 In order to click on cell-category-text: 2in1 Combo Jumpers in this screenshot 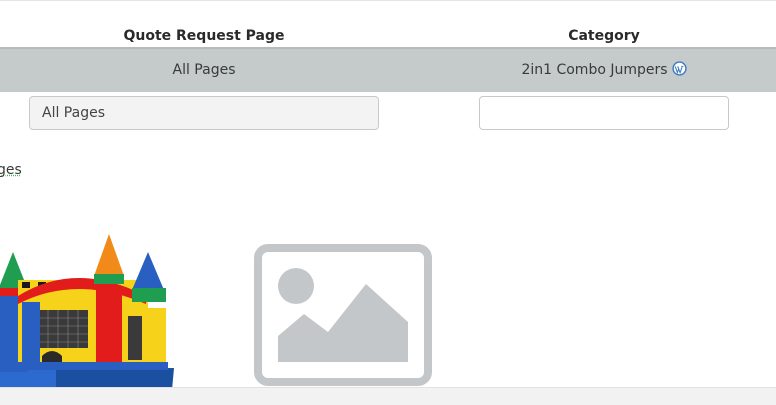, I will do `click(594, 70)`.